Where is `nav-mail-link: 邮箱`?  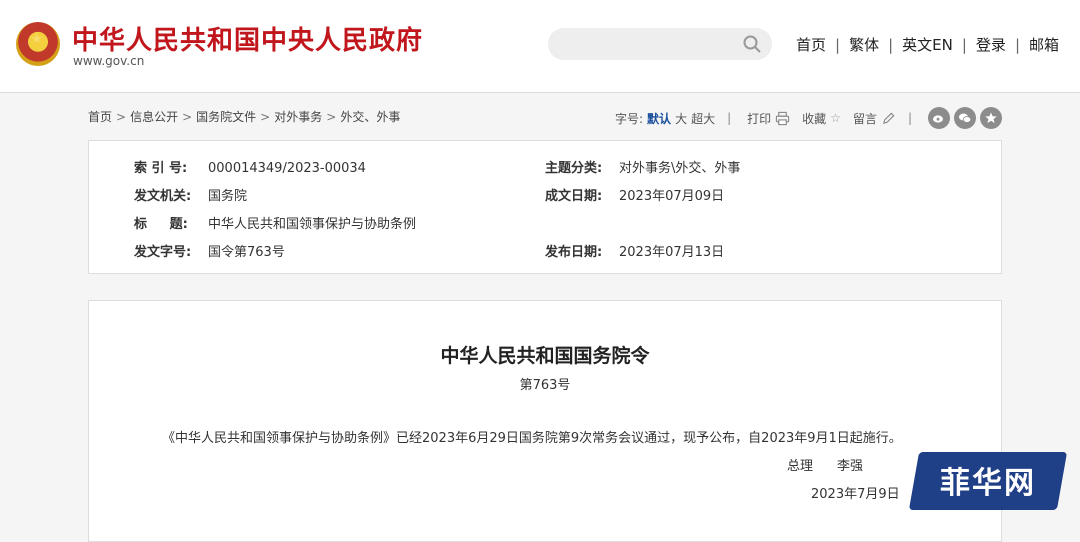
nav-mail-link: 邮箱 is located at coordinates (1044, 45).